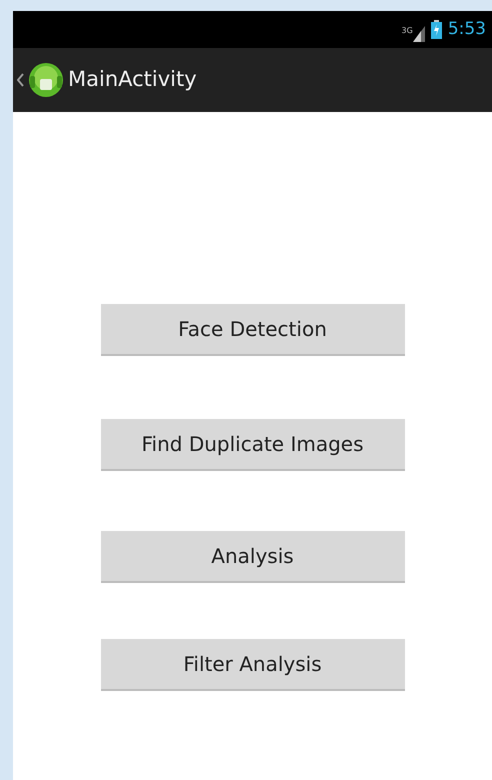  What do you see at coordinates (132, 80) in the screenshot?
I see `activity-title: MainActivity` at bounding box center [132, 80].